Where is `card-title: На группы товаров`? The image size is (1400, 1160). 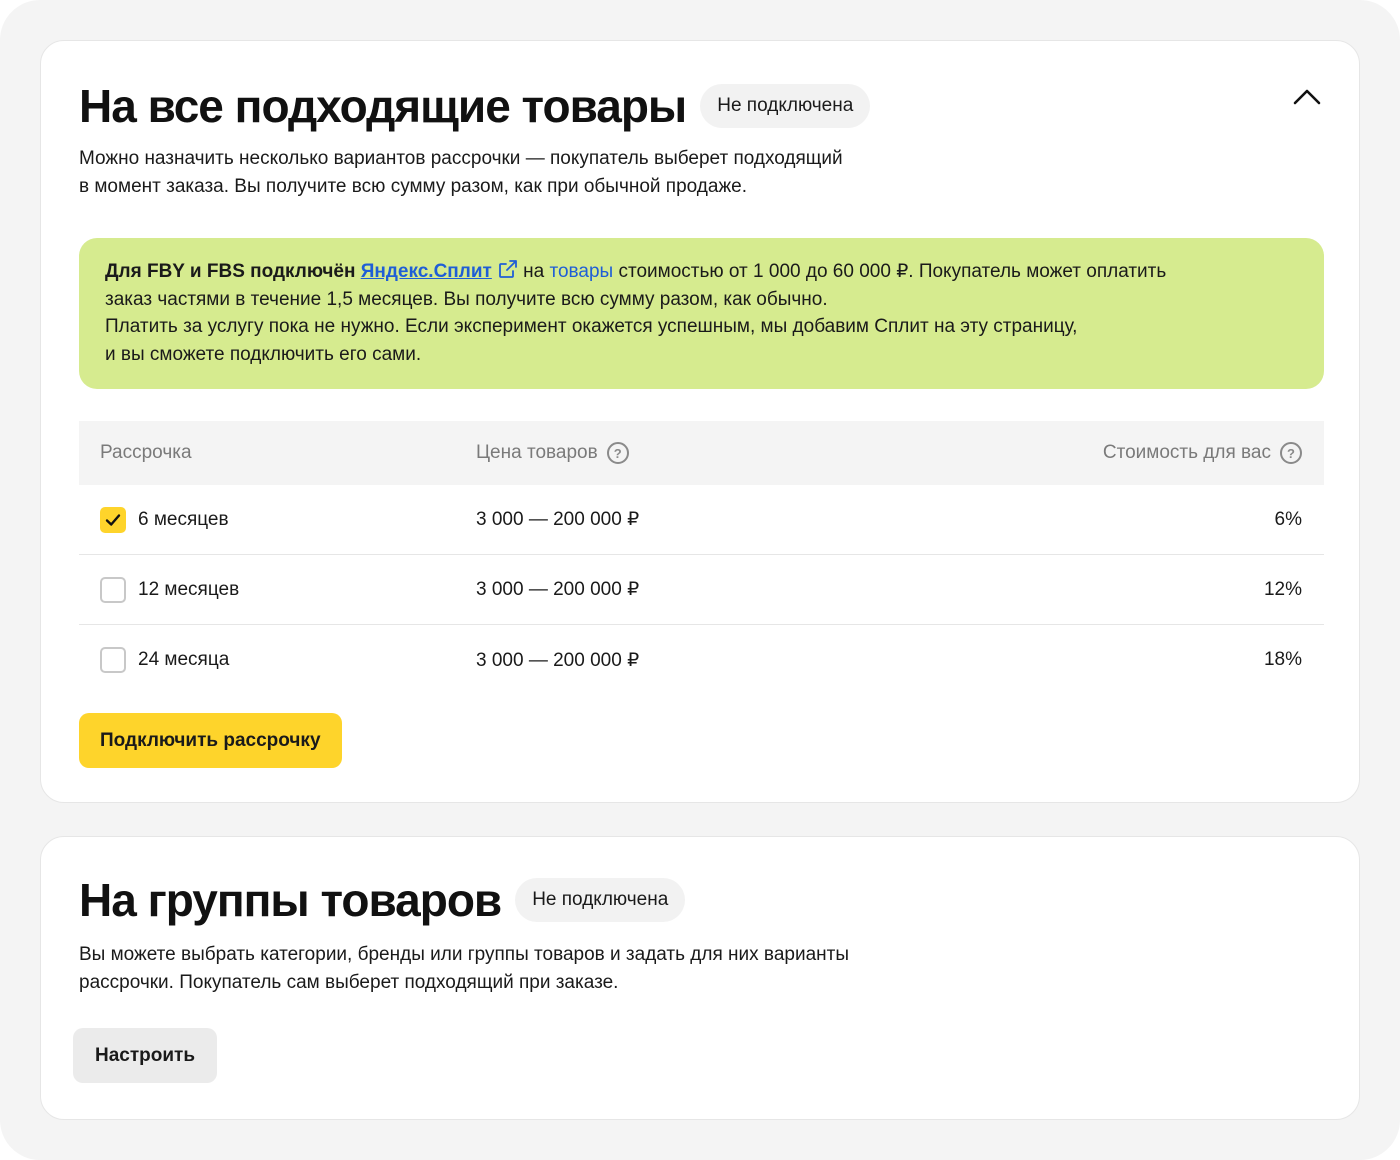
card-title: На группы товаров is located at coordinates (290, 900).